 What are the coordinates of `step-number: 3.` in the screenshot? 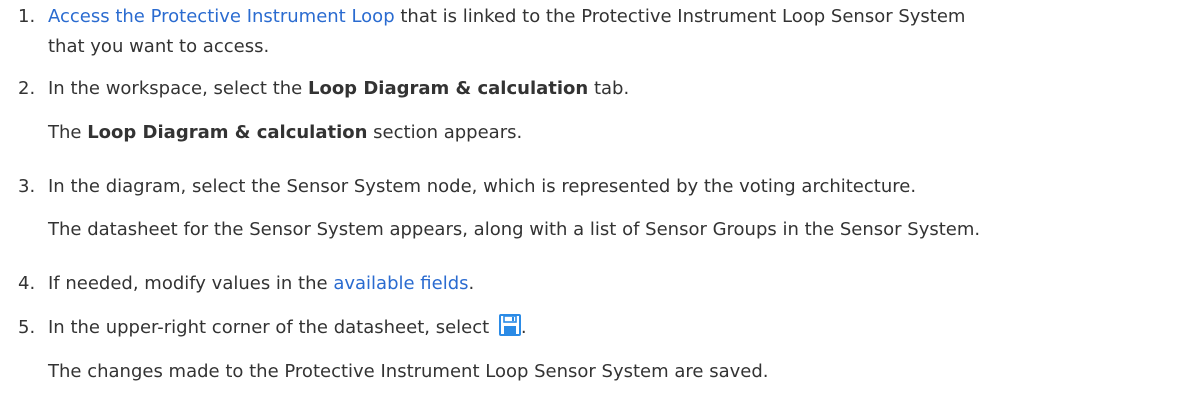 It's located at (27, 186).